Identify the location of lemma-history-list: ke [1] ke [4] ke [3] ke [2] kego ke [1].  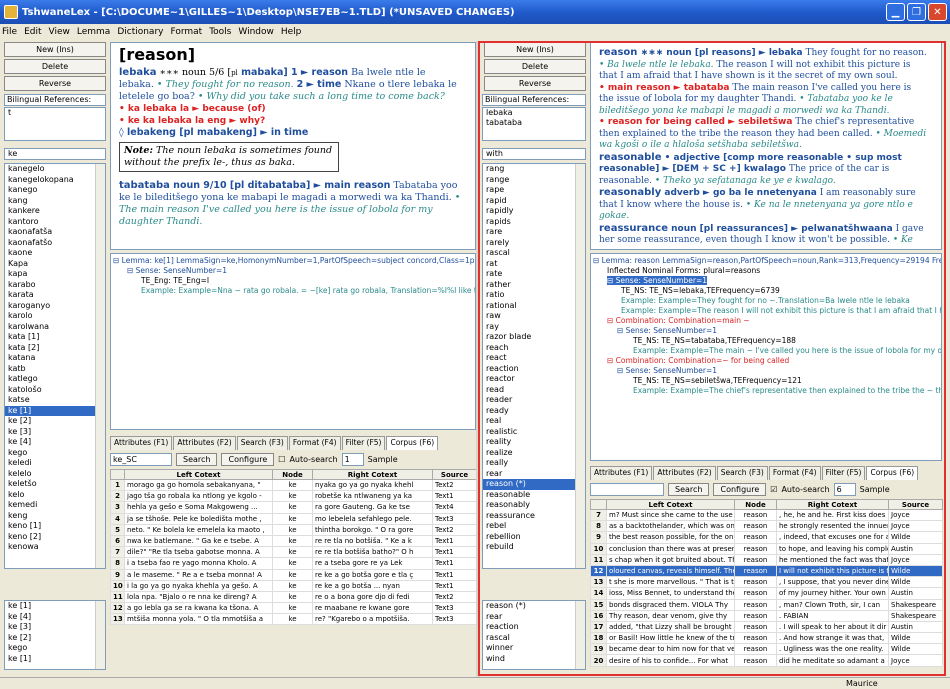
(55, 635).